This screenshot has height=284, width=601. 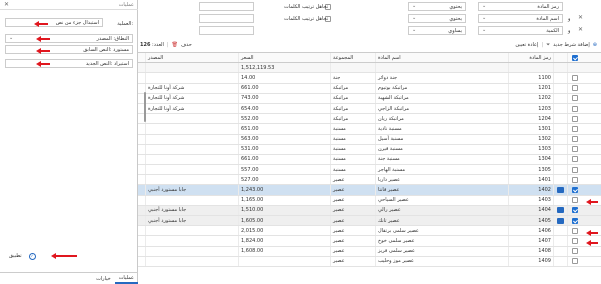 I want to click on filter-op-2: ⌄ يحتوي, so click(x=437, y=18).